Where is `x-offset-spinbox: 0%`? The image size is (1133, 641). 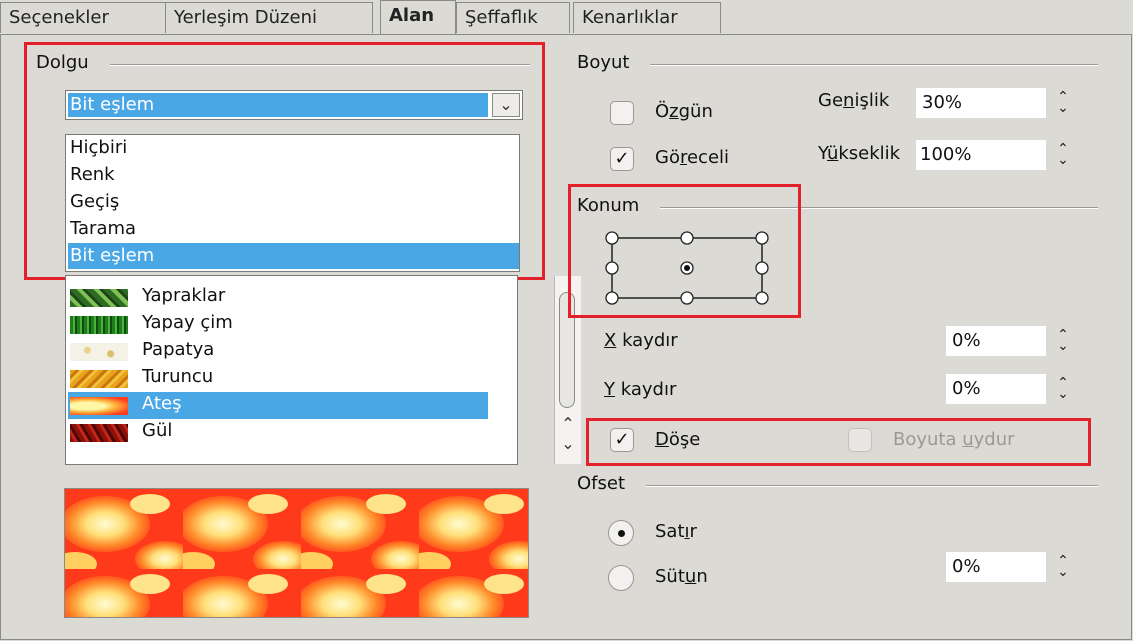 x-offset-spinbox: 0% is located at coordinates (996, 341).